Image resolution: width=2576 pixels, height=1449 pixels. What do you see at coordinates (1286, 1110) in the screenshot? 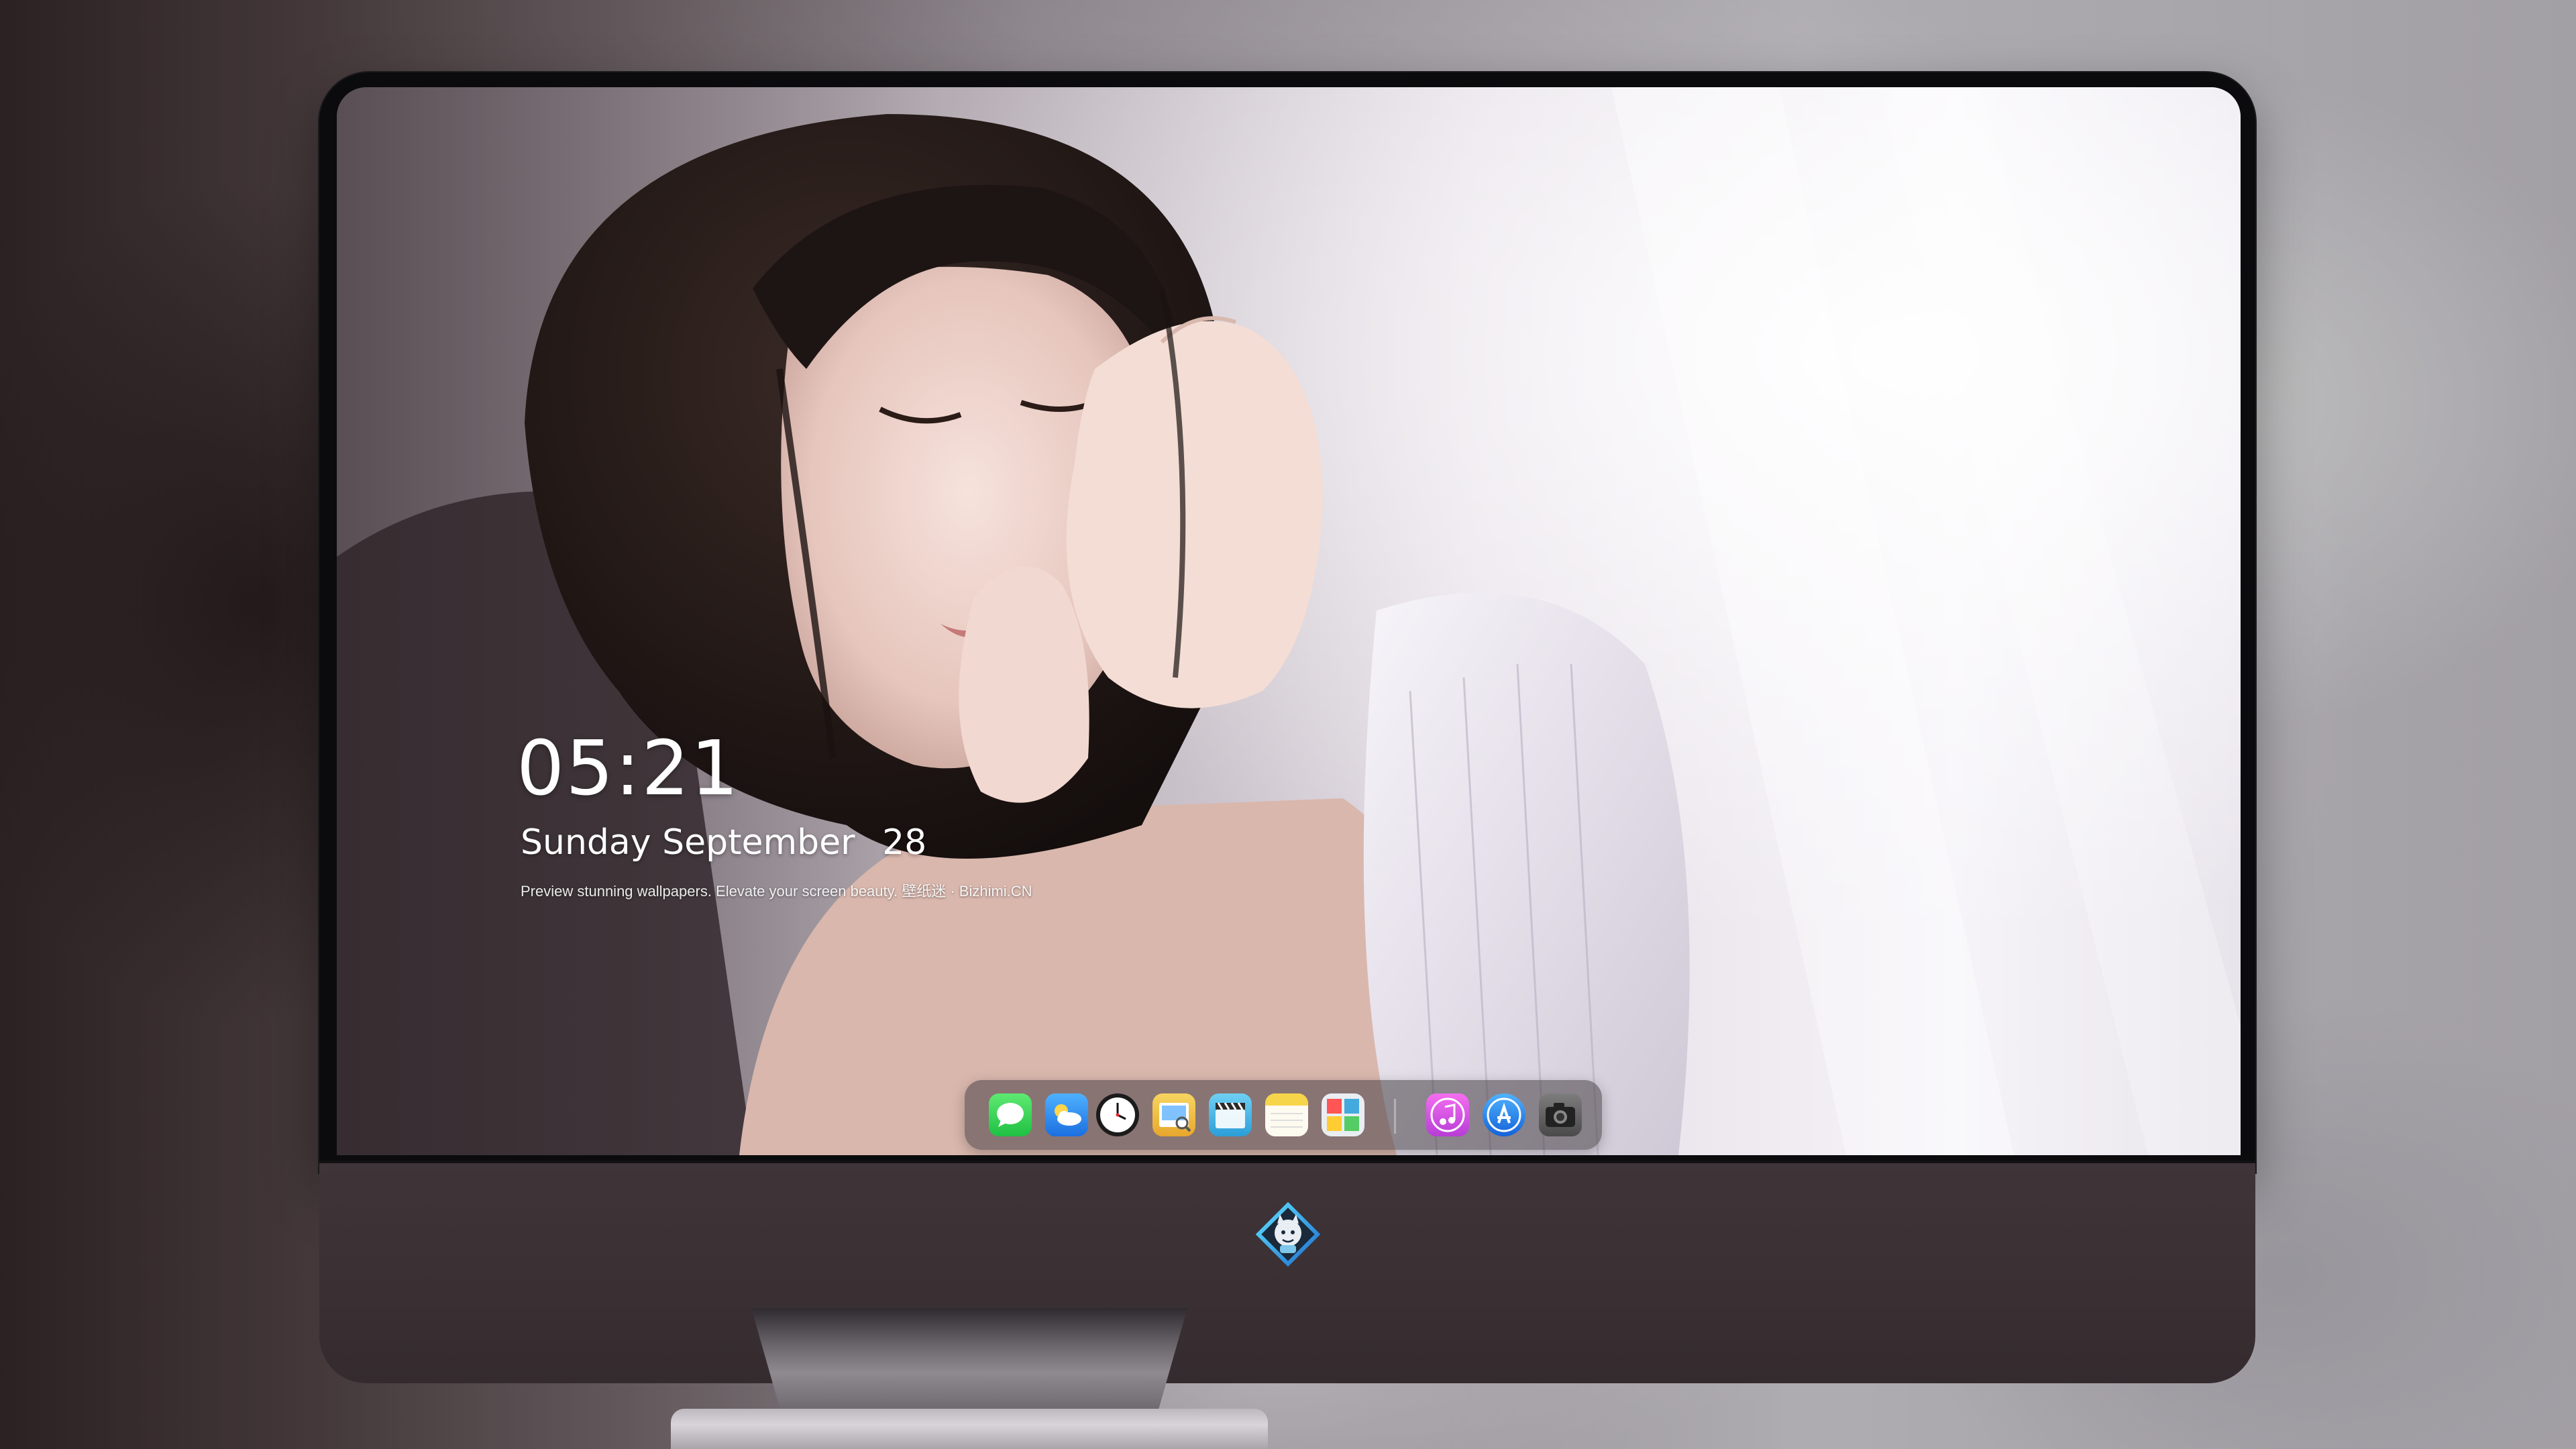
I see `notes-icon` at bounding box center [1286, 1110].